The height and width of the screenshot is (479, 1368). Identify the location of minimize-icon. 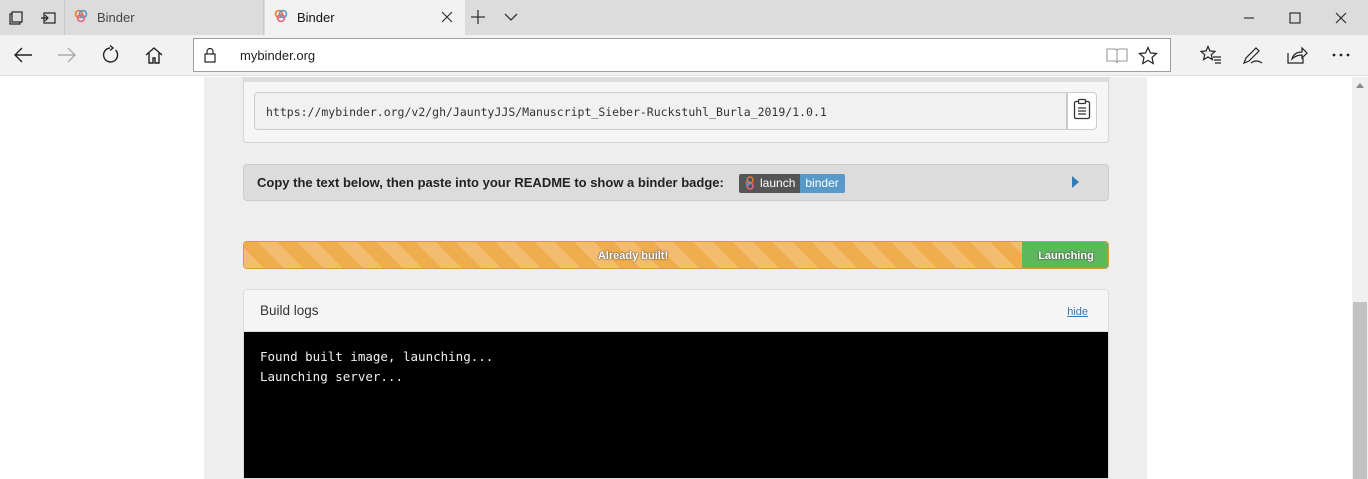
(1249, 17).